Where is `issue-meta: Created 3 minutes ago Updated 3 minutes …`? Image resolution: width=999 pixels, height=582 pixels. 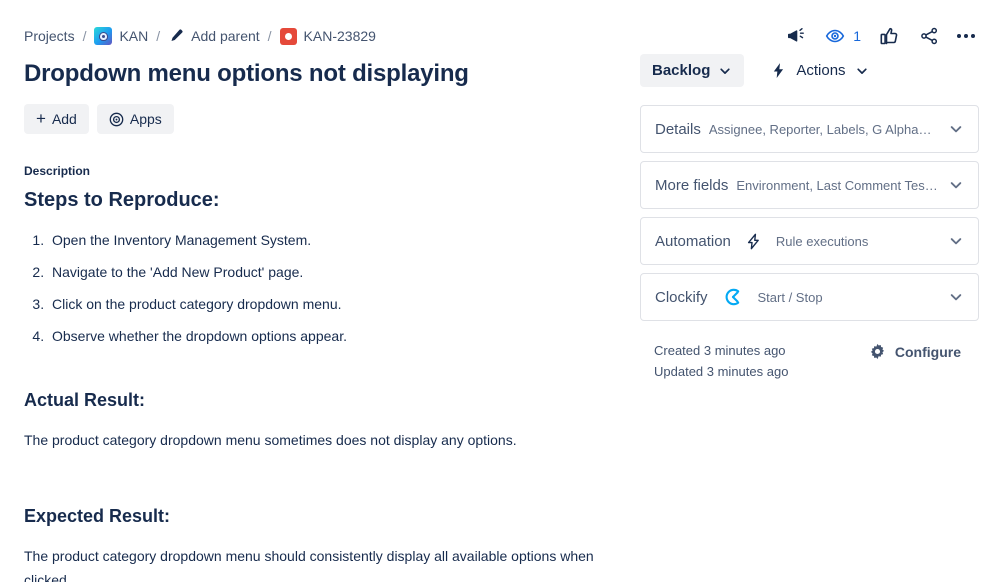 issue-meta: Created 3 minutes ago Updated 3 minutes … is located at coordinates (809, 361).